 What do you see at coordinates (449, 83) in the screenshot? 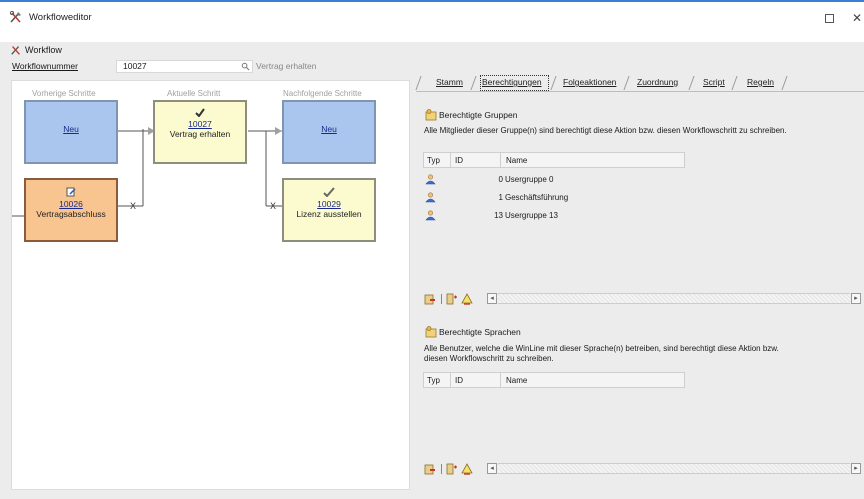
I see `tab-stamm: Stamm` at bounding box center [449, 83].